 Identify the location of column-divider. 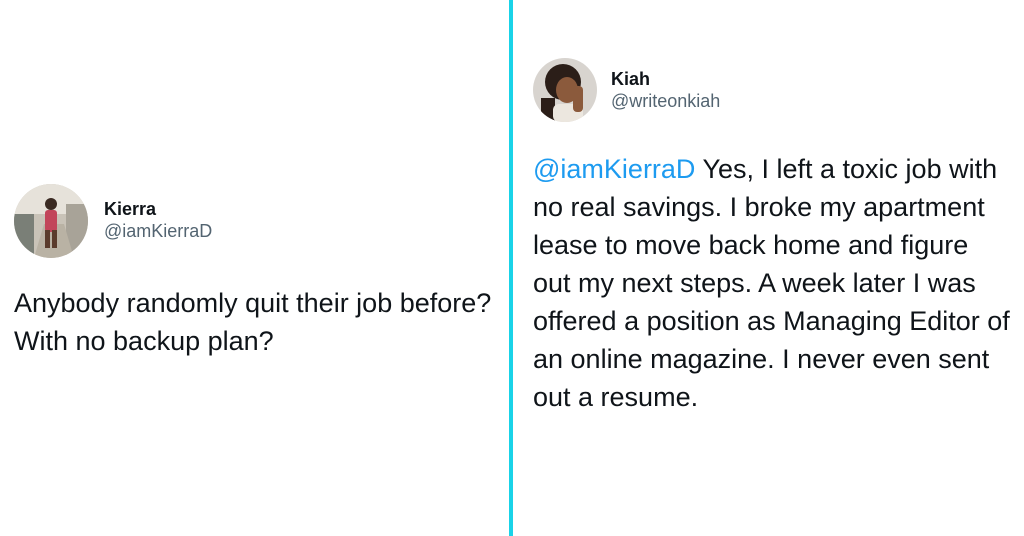
(511, 268).